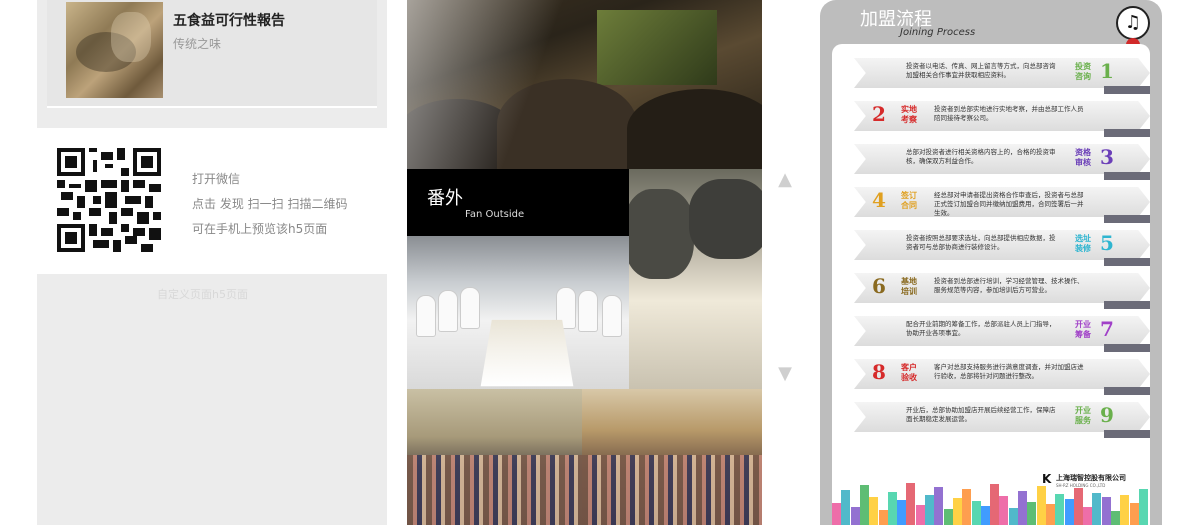  Describe the element at coordinates (879, 200) in the screenshot. I see `step-number: 4` at that location.